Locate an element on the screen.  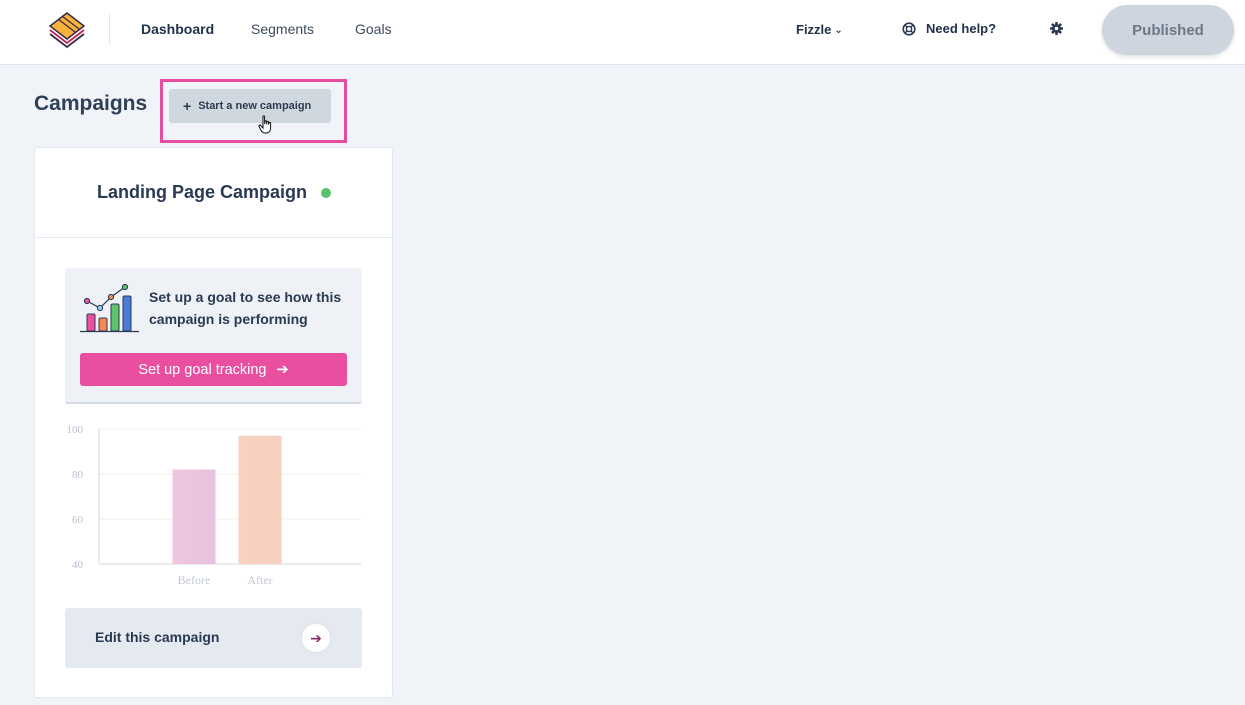
start-new-campaign-button: + Start a new campaign is located at coordinates (250, 106).